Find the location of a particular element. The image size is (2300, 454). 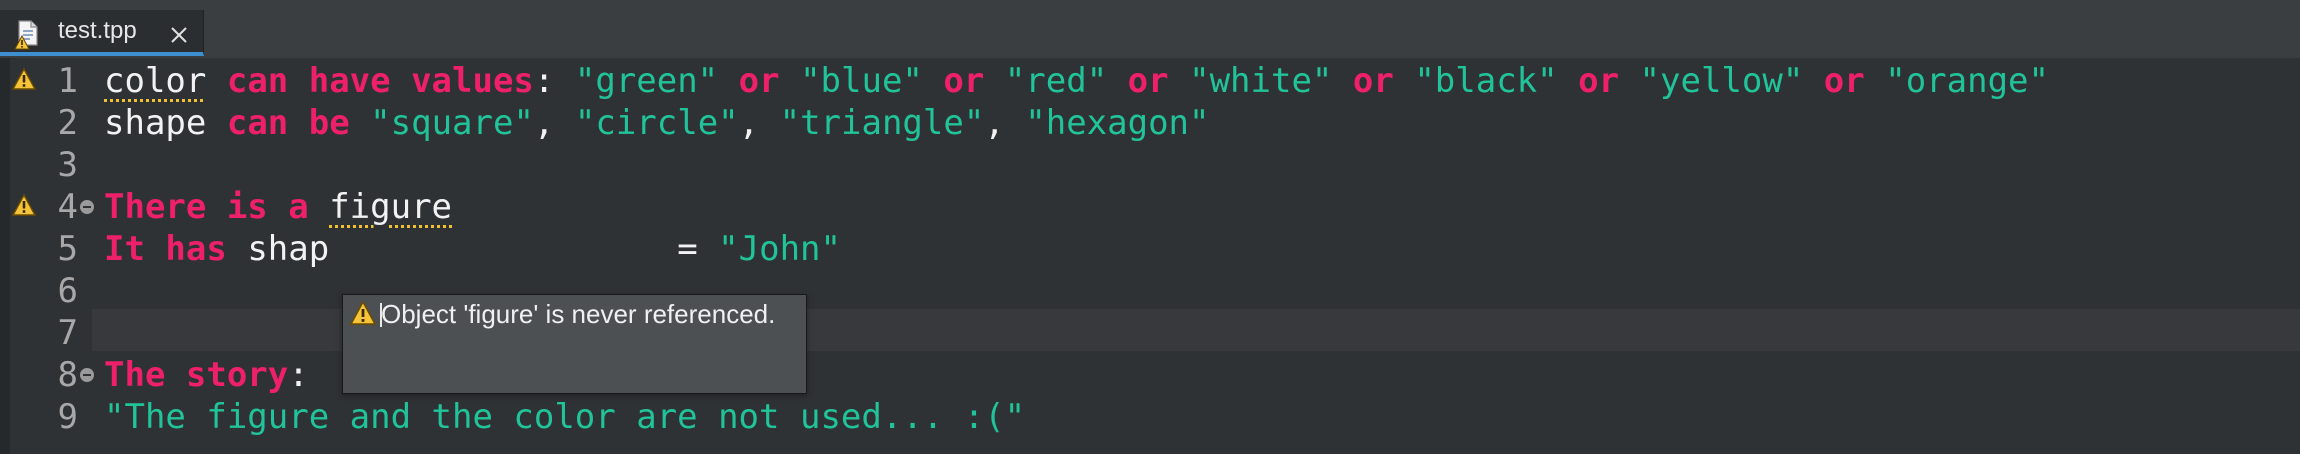

line-number: 2 is located at coordinates (67, 123).